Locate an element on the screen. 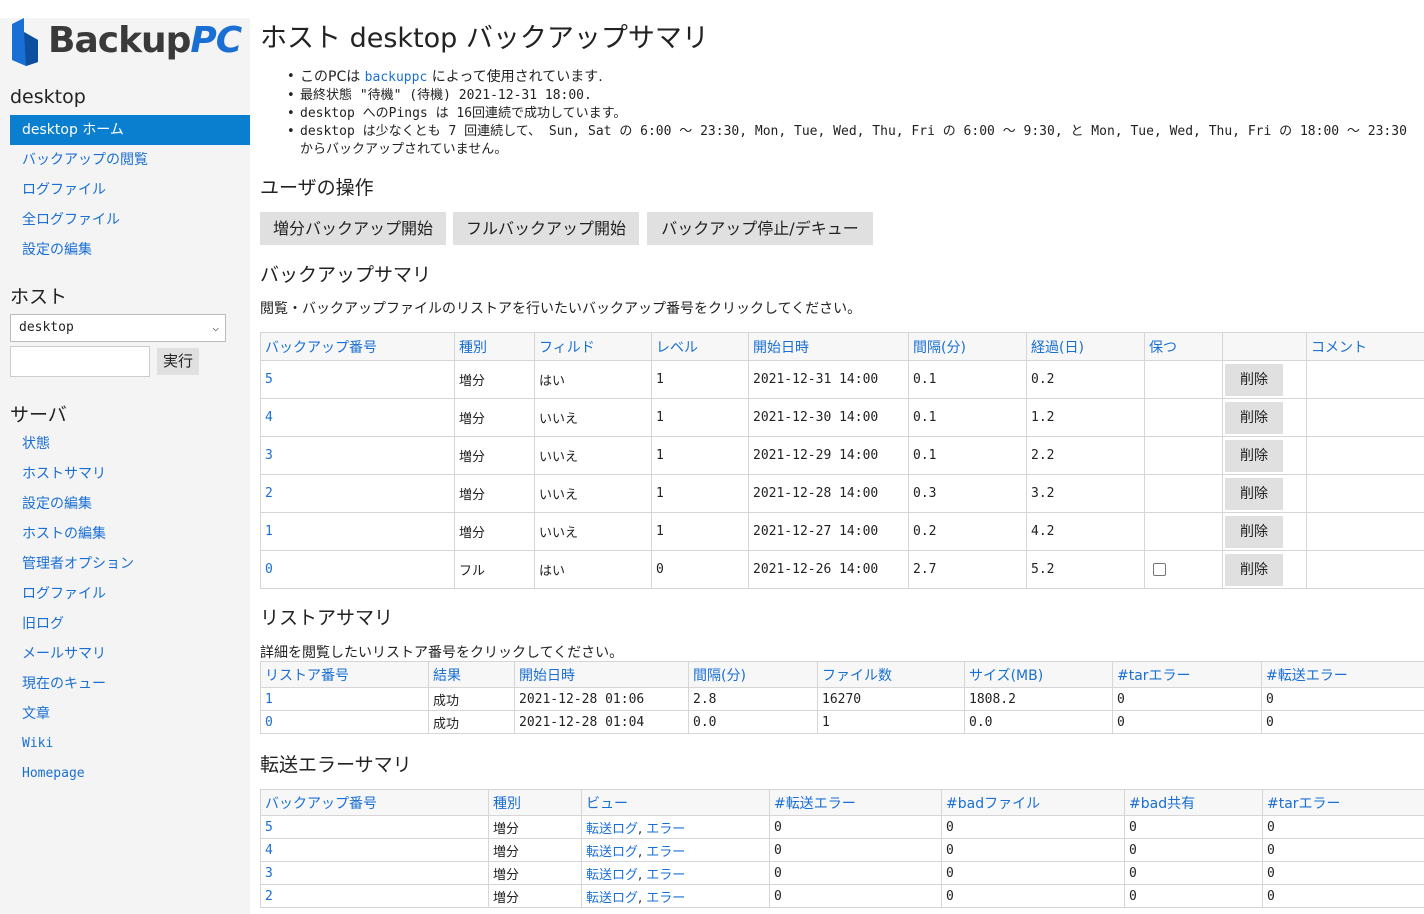 The height and width of the screenshot is (914, 1424). col-bad-share: #bad共有 is located at coordinates (1193, 802).